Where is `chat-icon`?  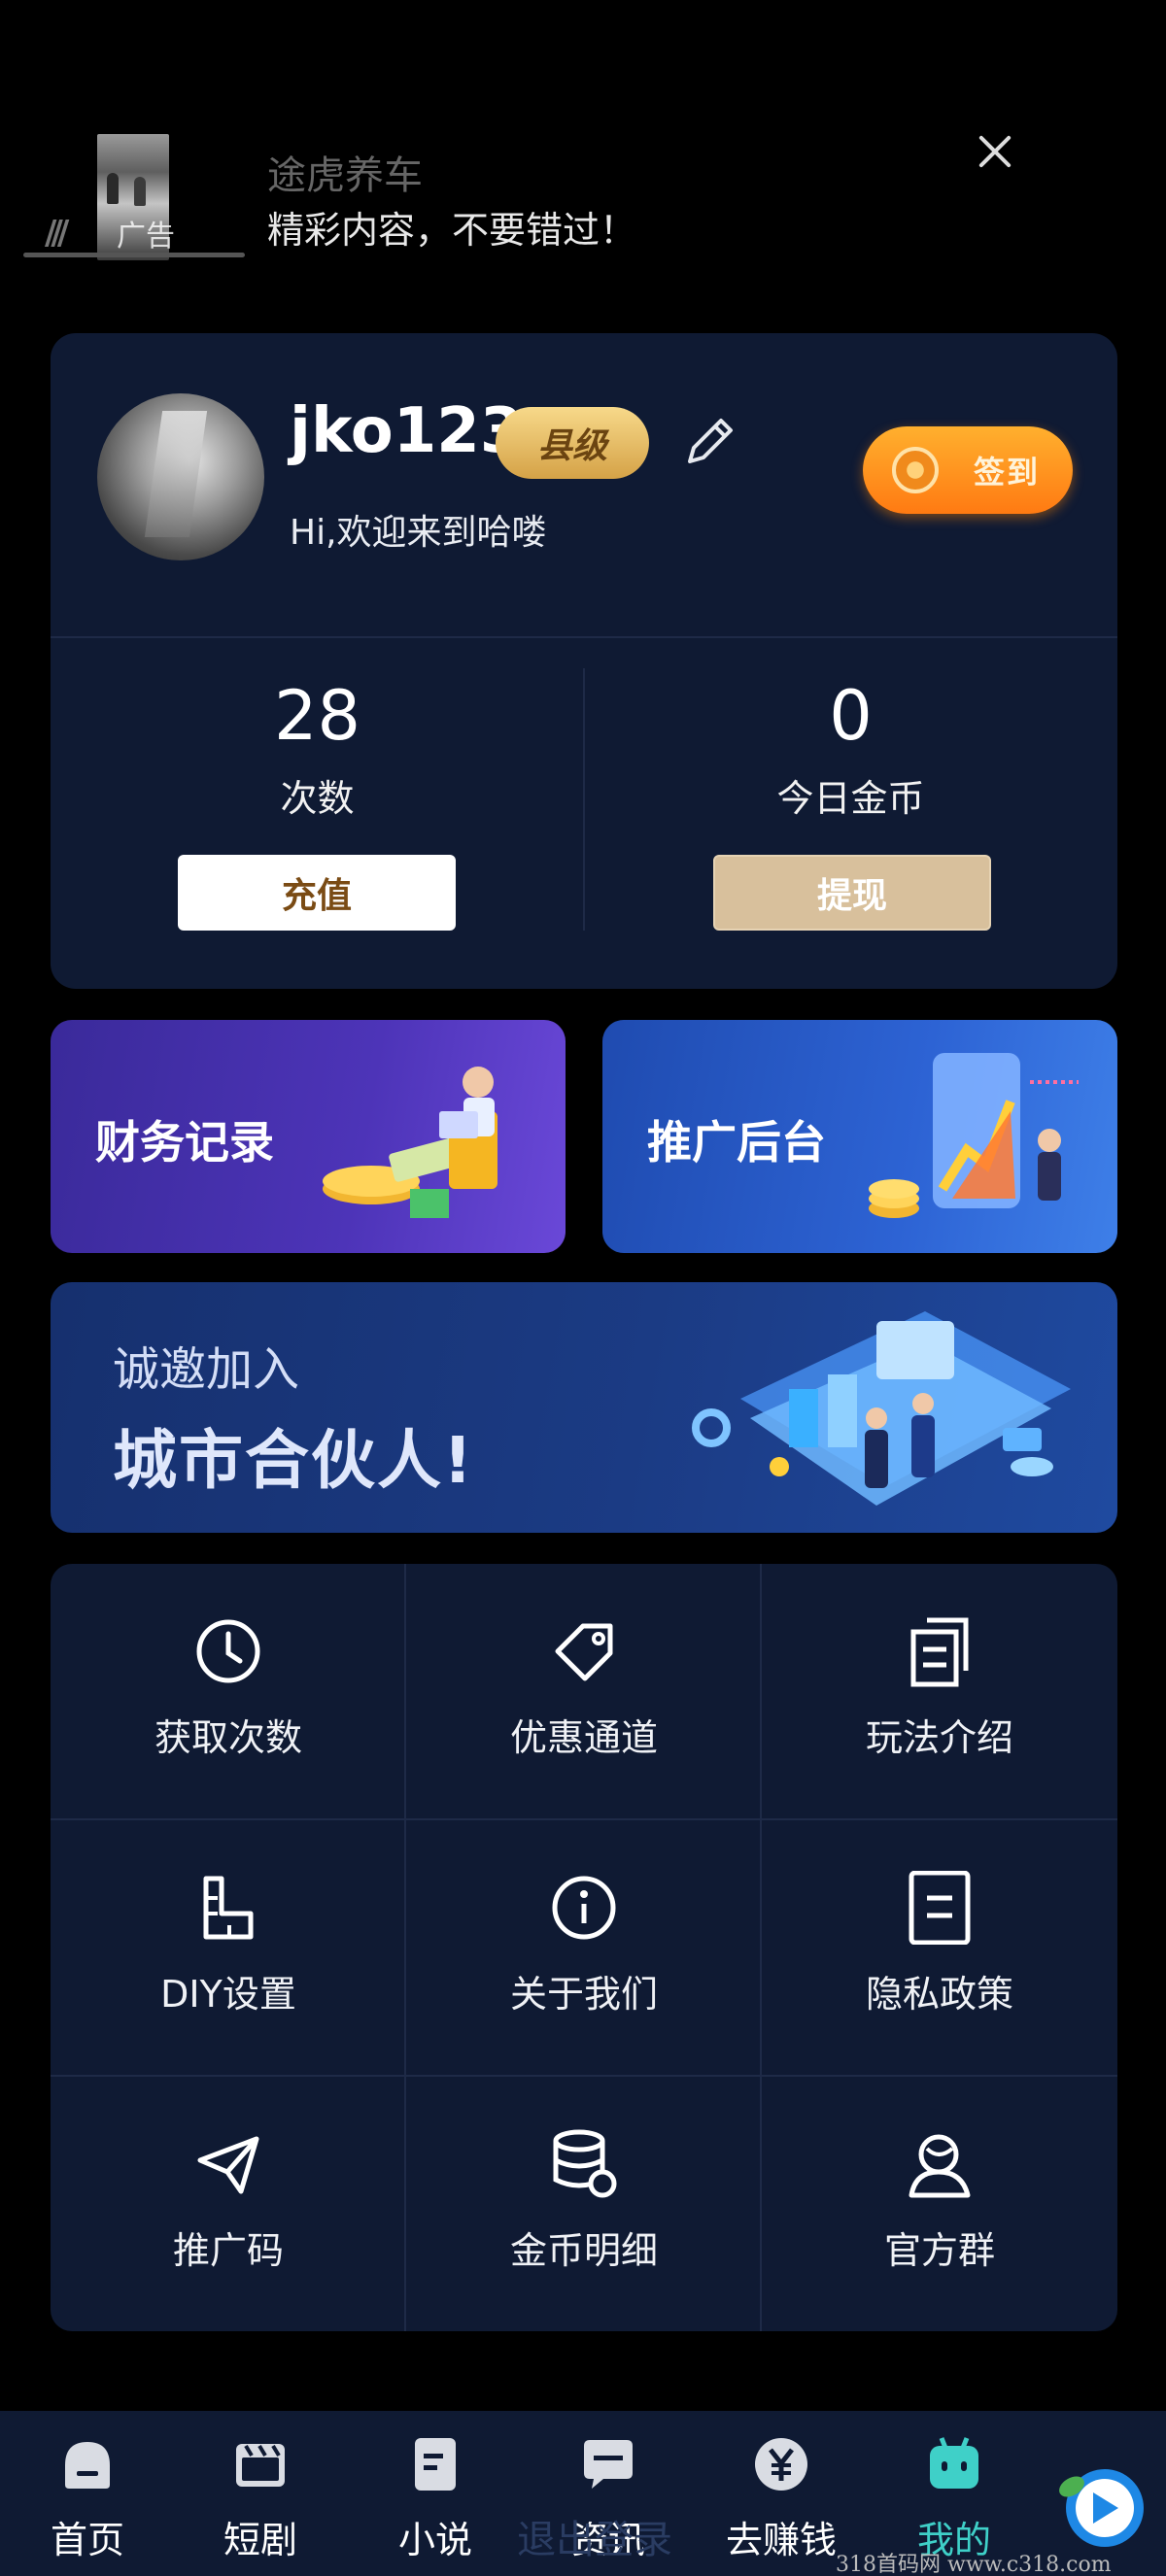 chat-icon is located at coordinates (608, 2464).